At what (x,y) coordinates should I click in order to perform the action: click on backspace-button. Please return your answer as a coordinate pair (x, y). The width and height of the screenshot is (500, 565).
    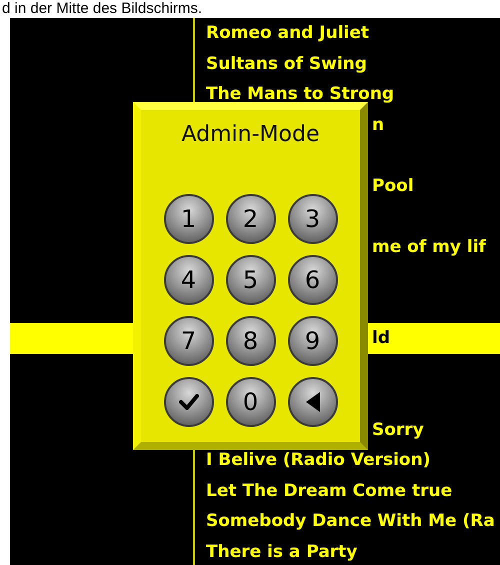
    Looking at the image, I should click on (313, 402).